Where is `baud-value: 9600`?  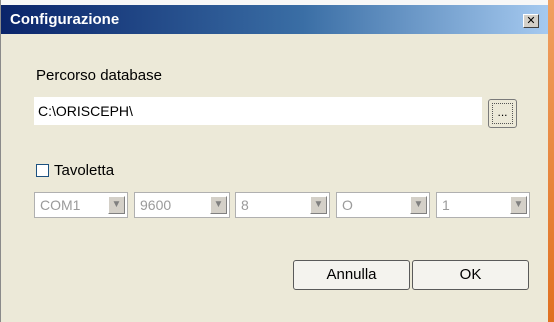 baud-value: 9600 is located at coordinates (156, 205).